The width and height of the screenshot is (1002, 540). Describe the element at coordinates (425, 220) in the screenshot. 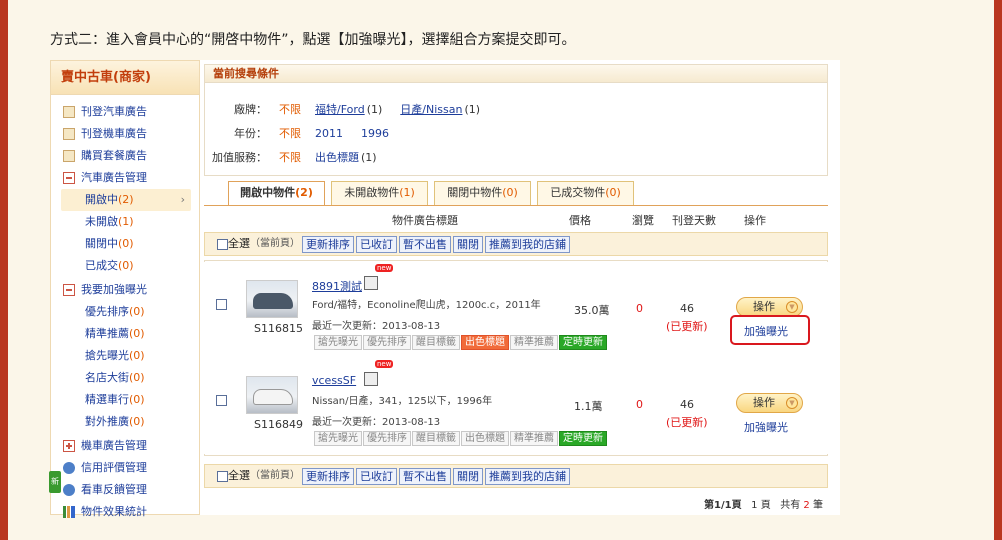

I see `column-title: 物件廣告標題` at that location.